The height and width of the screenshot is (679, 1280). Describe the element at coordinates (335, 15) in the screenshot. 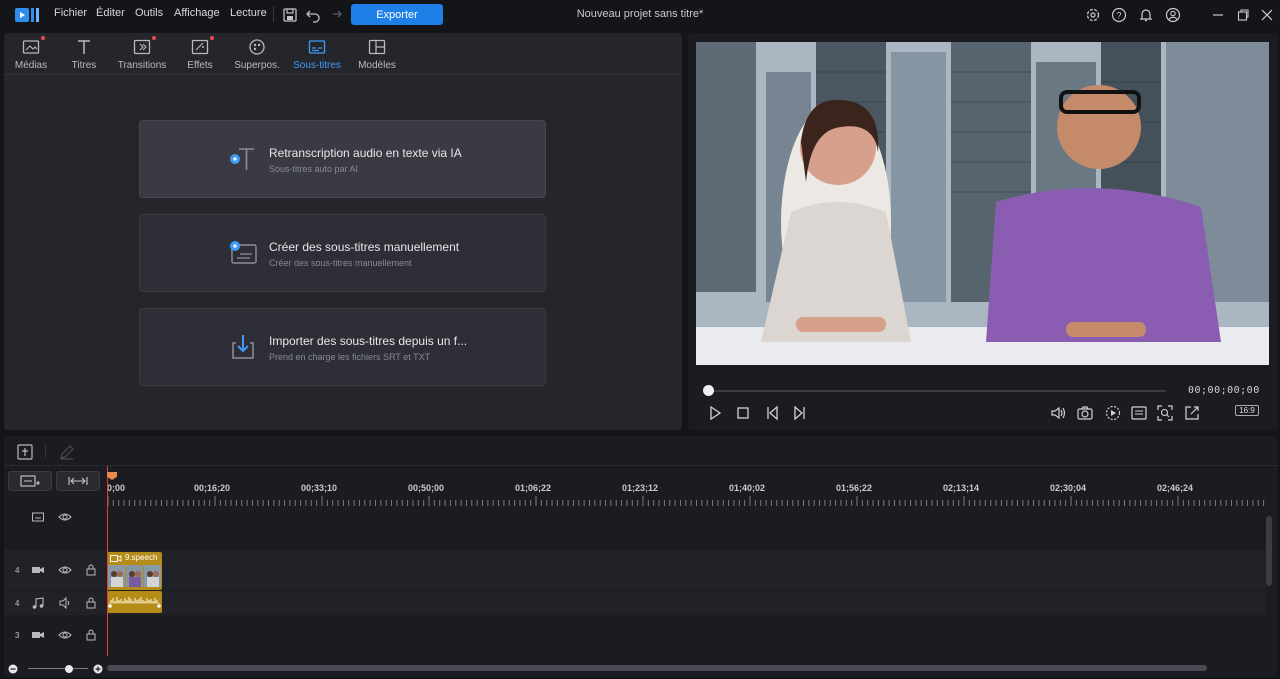

I see `redo-icon` at that location.